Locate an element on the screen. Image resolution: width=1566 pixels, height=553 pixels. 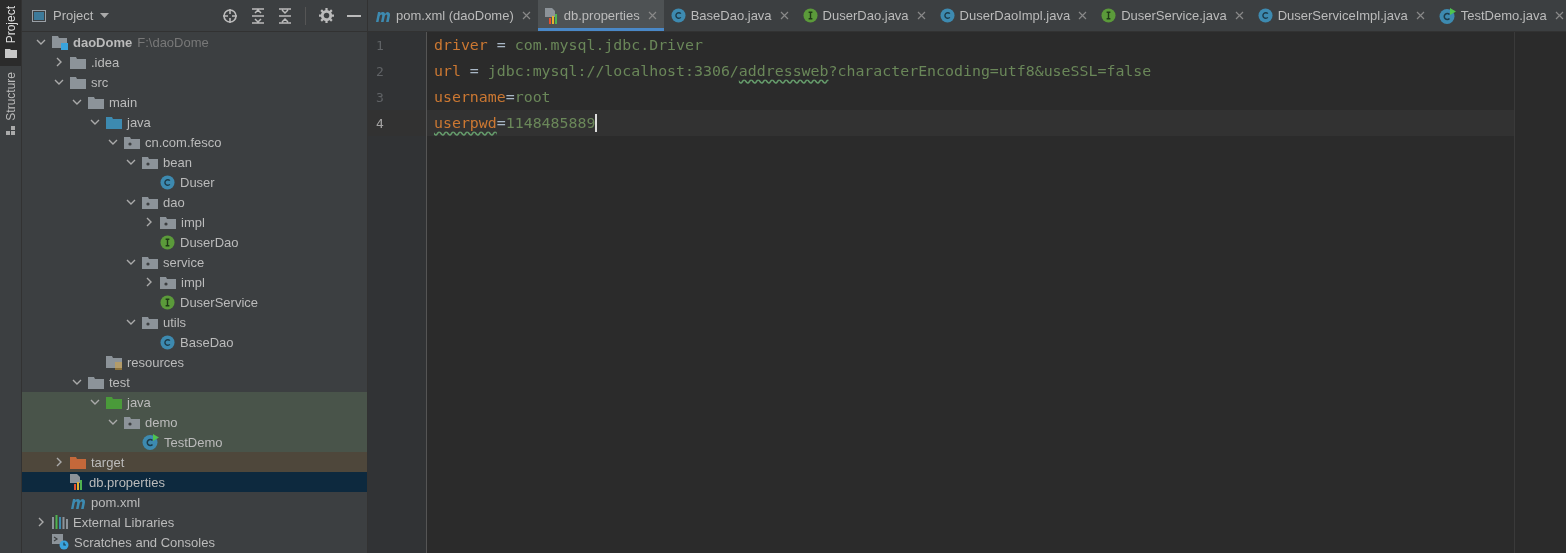
properties-file-icon is located at coordinates (551, 15).